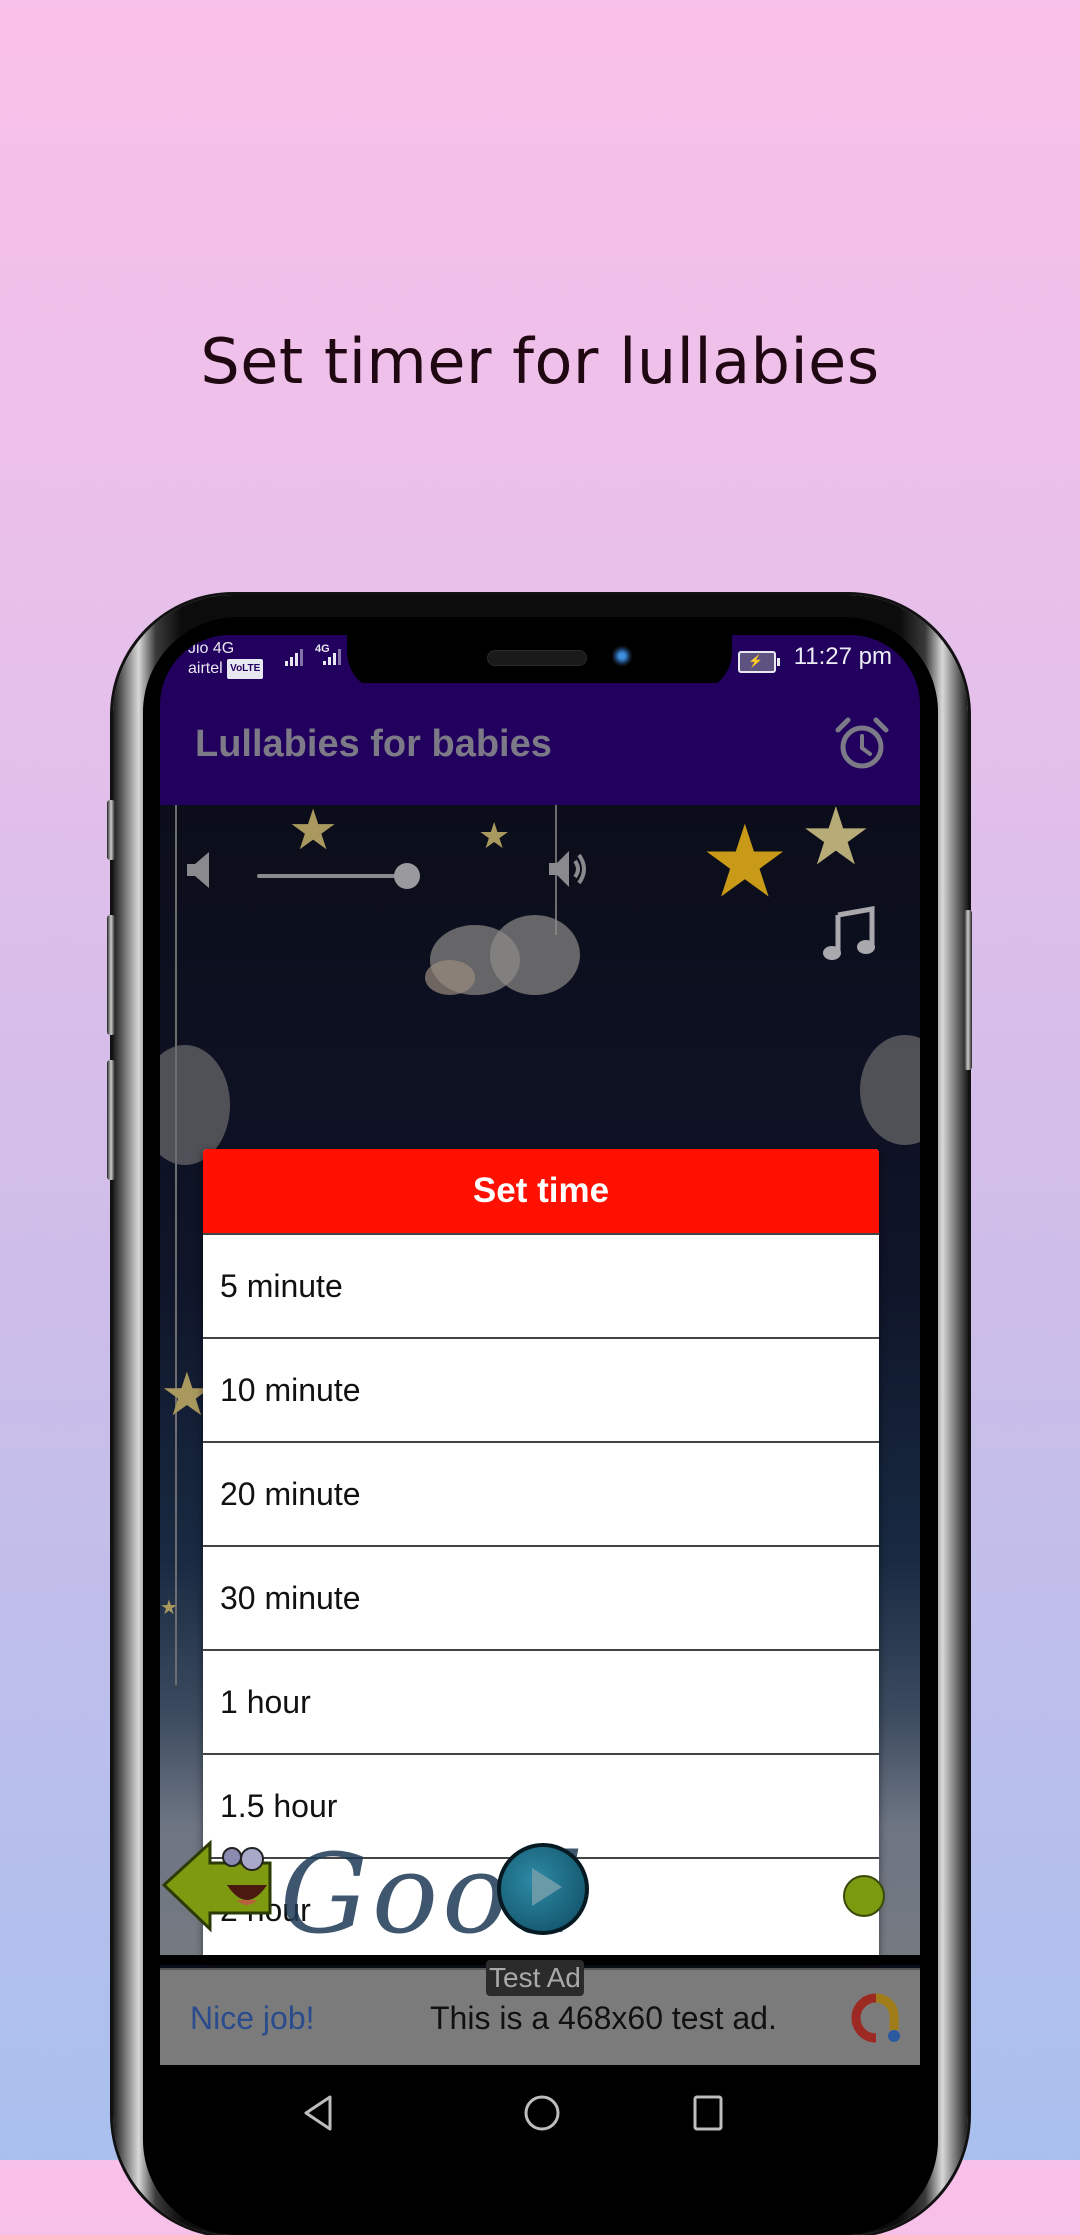 The width and height of the screenshot is (1080, 2235). What do you see at coordinates (543, 1889) in the screenshot?
I see `play-icon` at bounding box center [543, 1889].